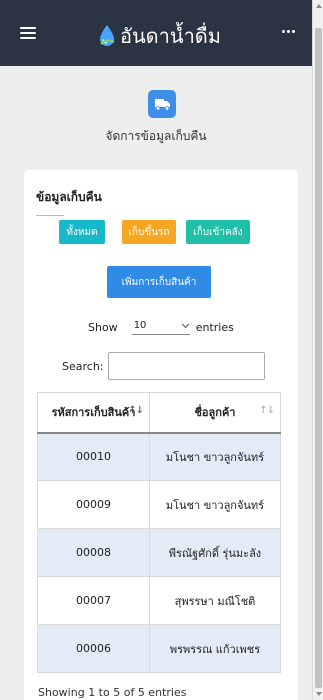 This screenshot has width=323, height=700. I want to click on table-row: 00007 สุพรรษา มณีโชติ, so click(159, 600).